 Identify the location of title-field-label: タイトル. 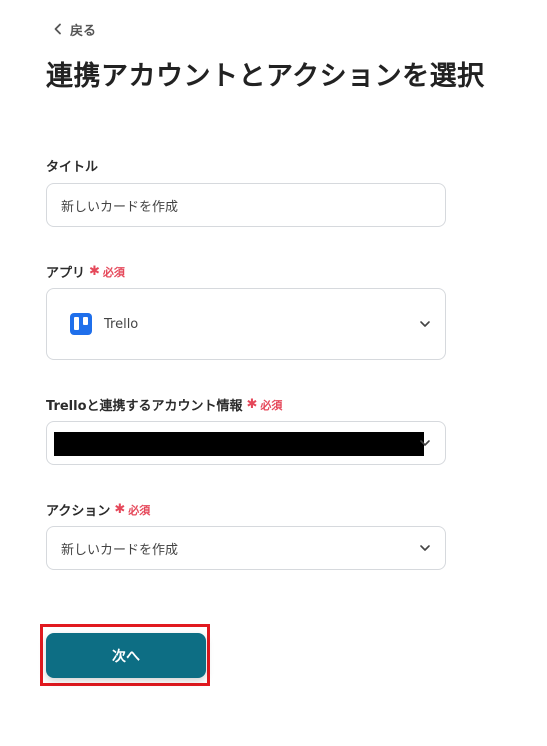
(72, 165).